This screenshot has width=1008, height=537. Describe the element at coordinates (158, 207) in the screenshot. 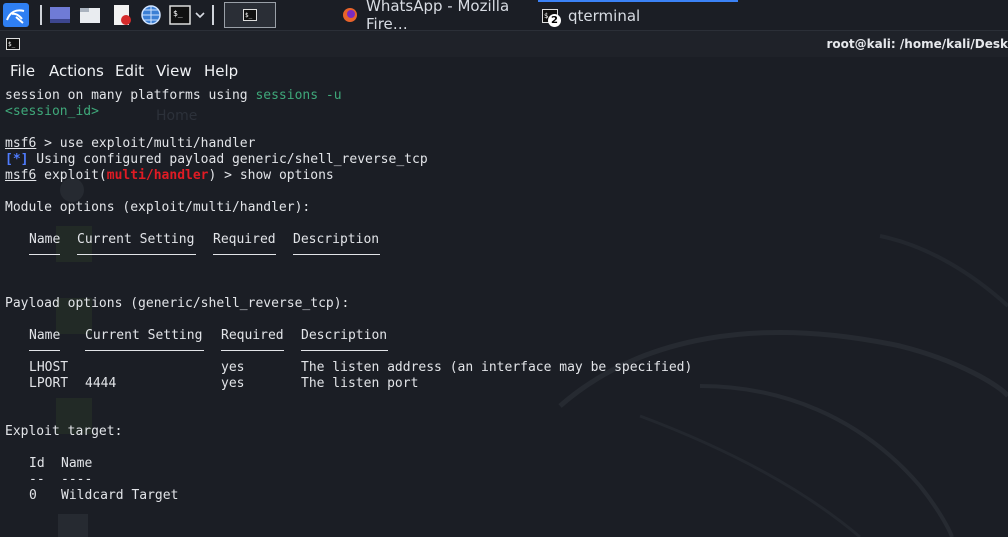

I see `section-title: Module options (exploit/multi/handler):` at that location.